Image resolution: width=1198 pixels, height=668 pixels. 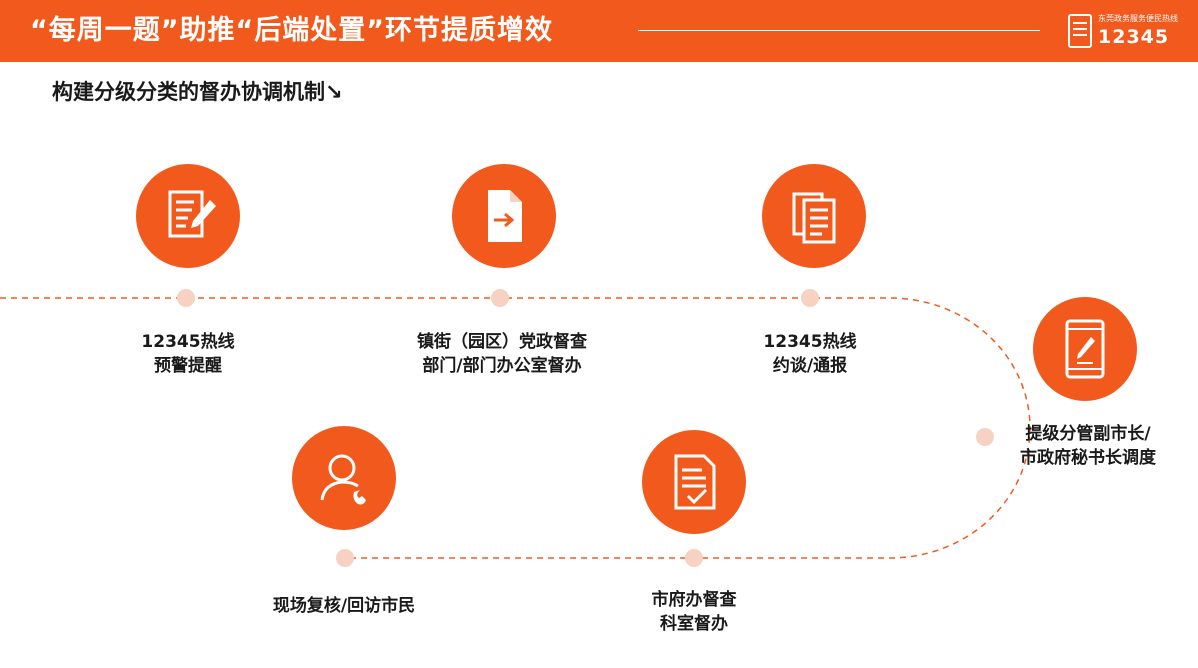 I want to click on step-label-2-line-1: 镇街（园区）党政督查, so click(x=502, y=342).